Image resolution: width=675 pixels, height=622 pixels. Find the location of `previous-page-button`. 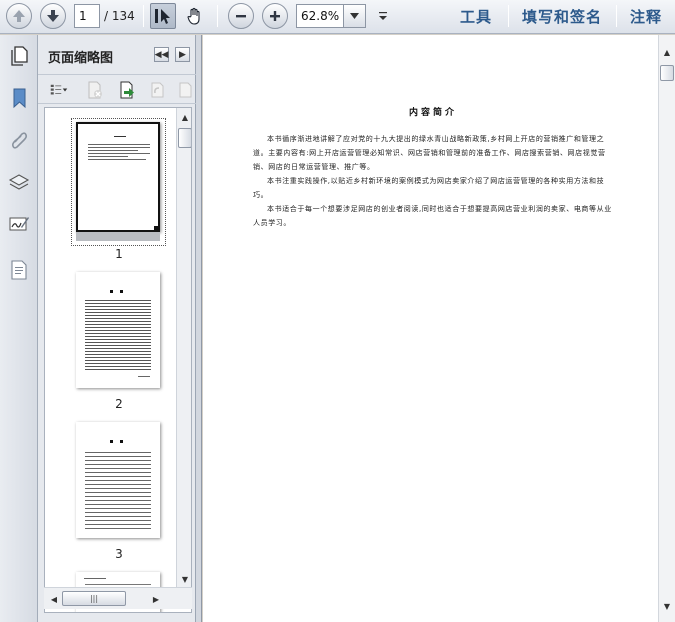

previous-page-button is located at coordinates (19, 16).